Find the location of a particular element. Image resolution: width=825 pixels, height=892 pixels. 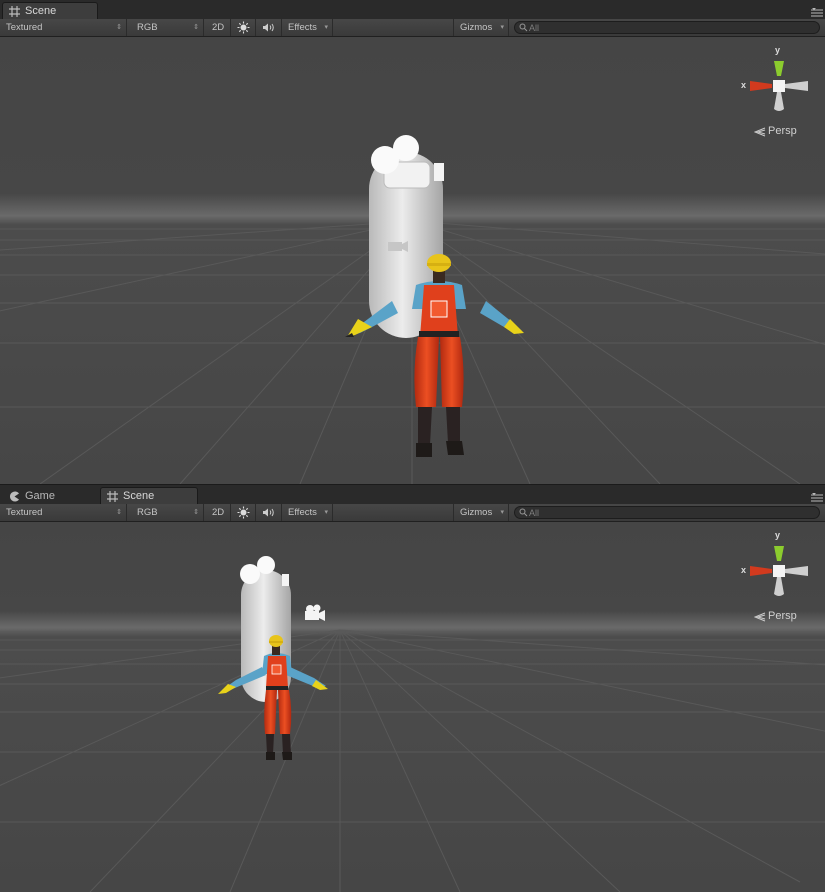

tab-label: Game is located at coordinates (40, 496).